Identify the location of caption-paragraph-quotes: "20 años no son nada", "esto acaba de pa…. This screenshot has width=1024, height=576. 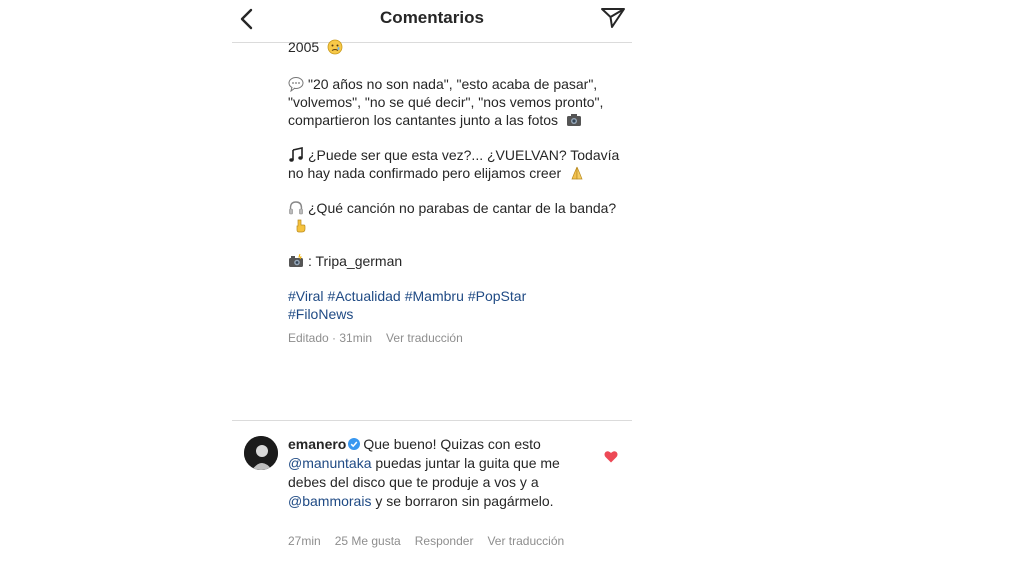
(458, 102).